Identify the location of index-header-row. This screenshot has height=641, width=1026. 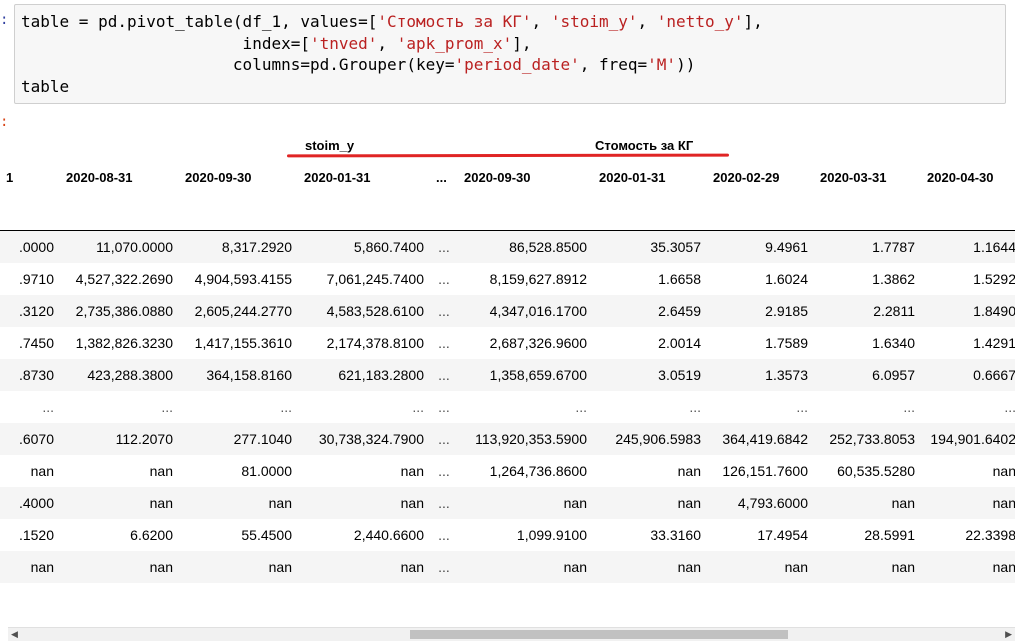
(511, 212).